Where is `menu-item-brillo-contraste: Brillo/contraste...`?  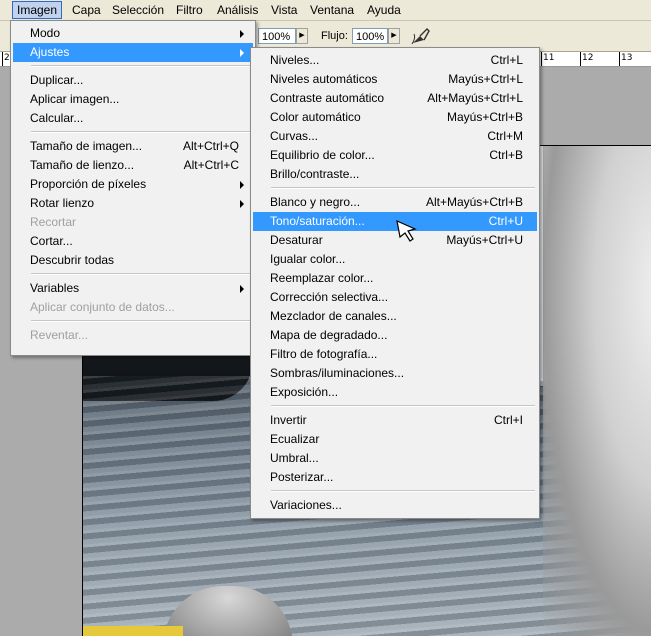 menu-item-brillo-contraste: Brillo/contraste... is located at coordinates (395, 174).